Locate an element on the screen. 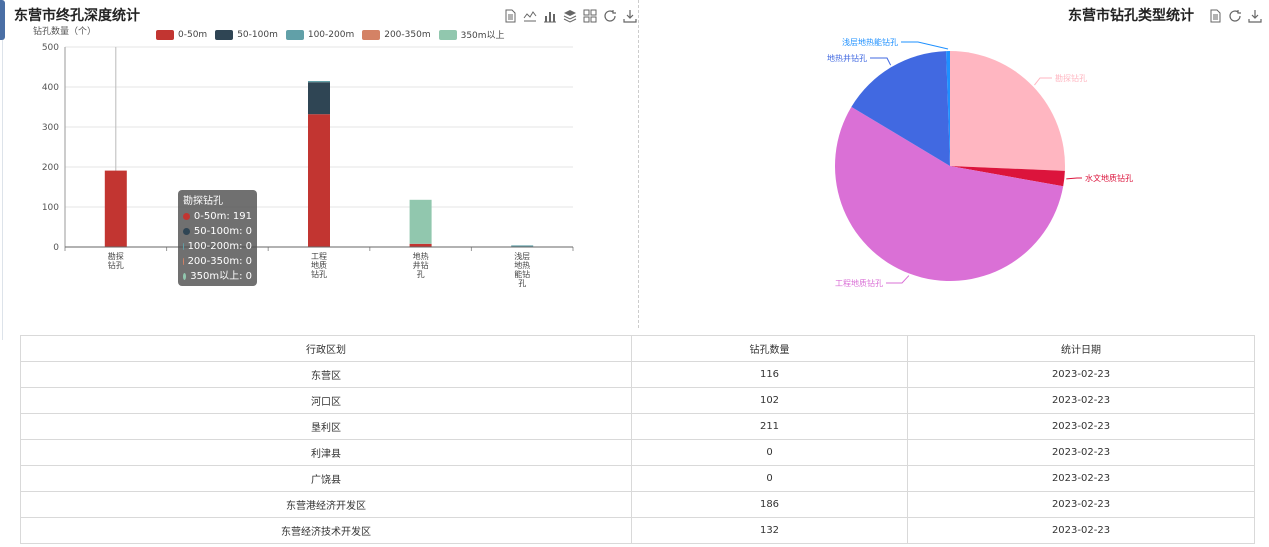 The width and height of the screenshot is (1269, 547). table-cell: 广饶县 is located at coordinates (326, 478).